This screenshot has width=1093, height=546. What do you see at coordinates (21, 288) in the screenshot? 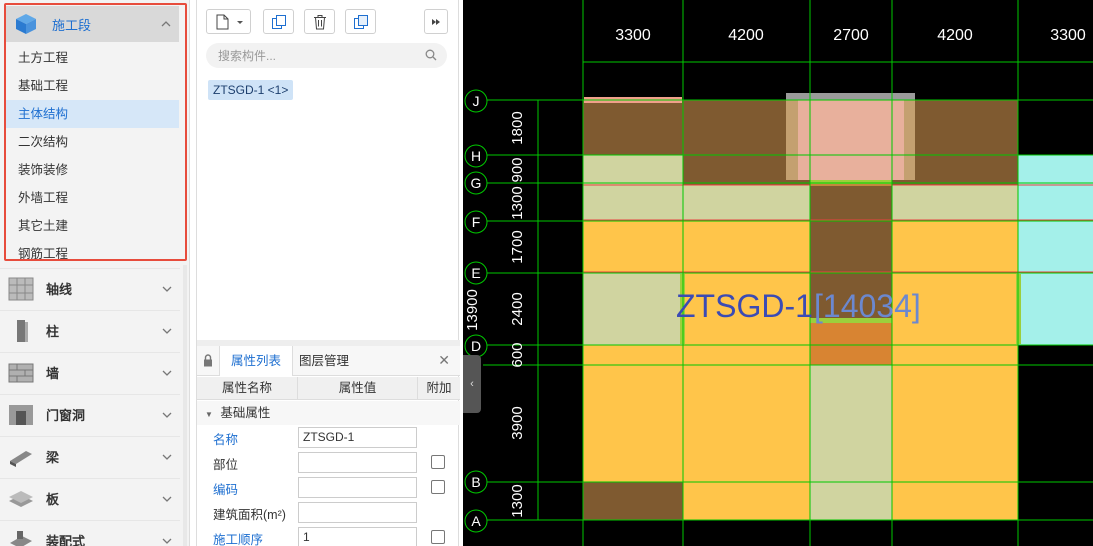
I see `grid-icon` at bounding box center [21, 288].